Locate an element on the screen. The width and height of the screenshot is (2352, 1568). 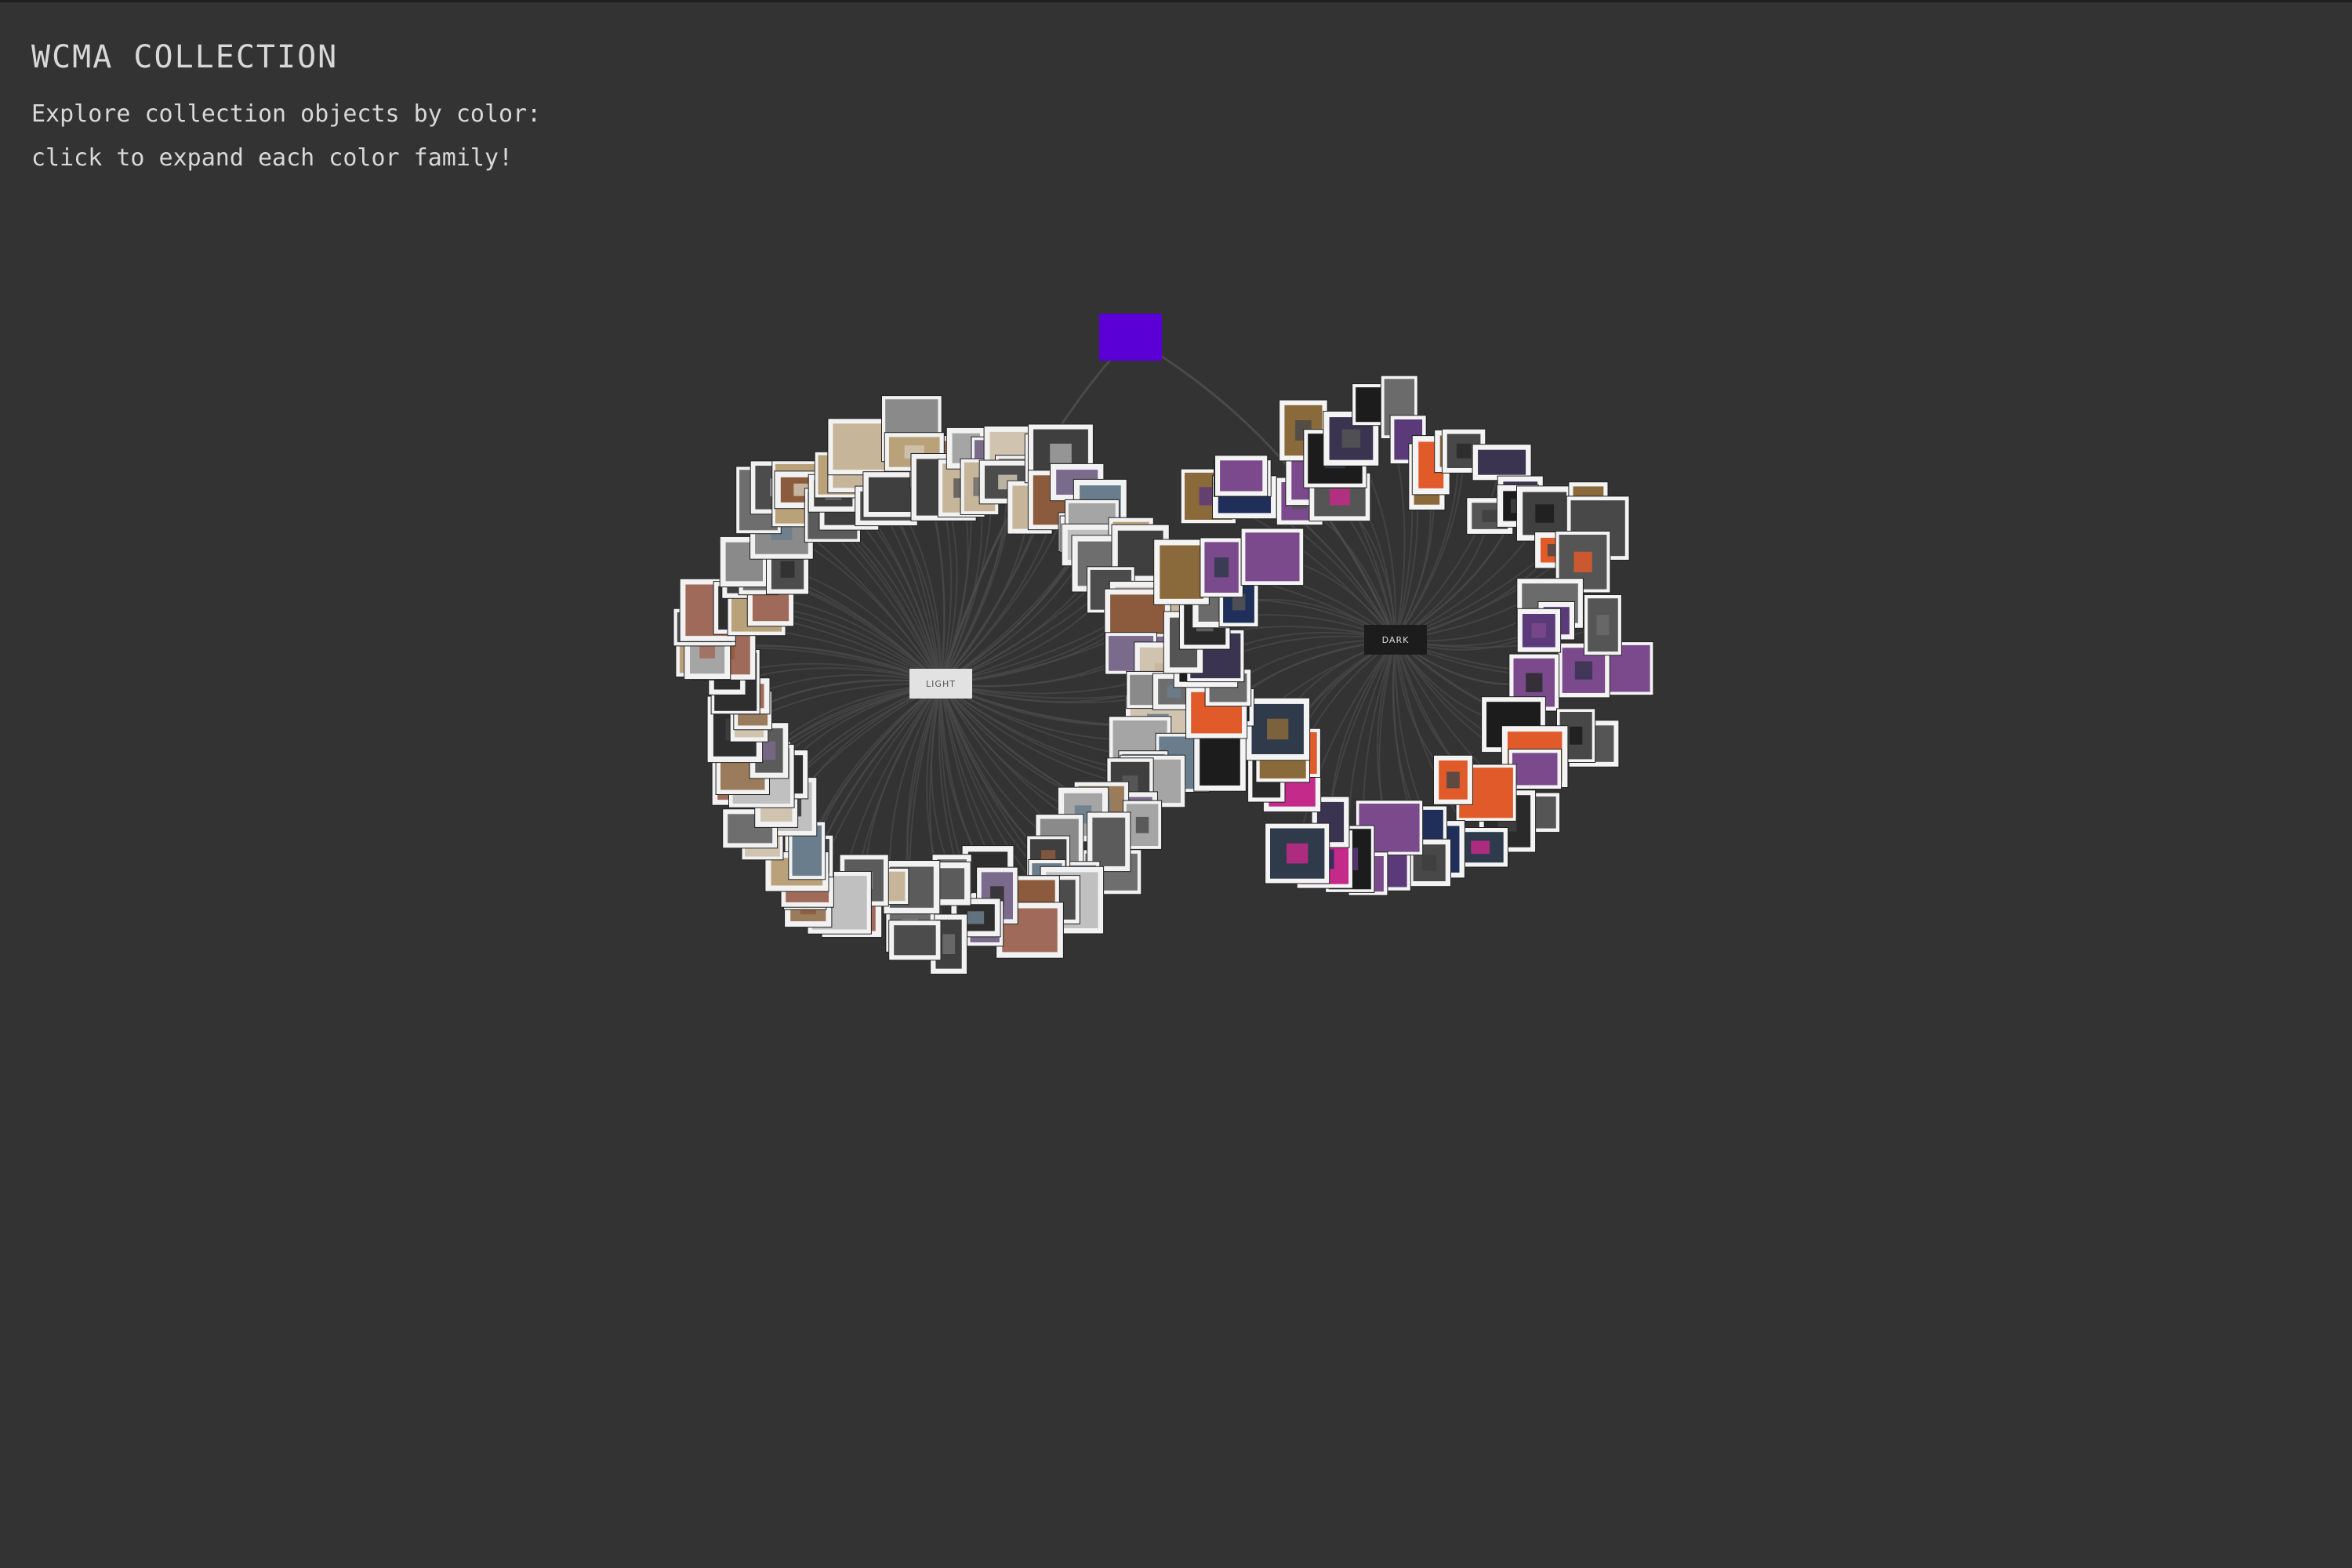
hub-label-dark: DARK is located at coordinates (1396, 640).